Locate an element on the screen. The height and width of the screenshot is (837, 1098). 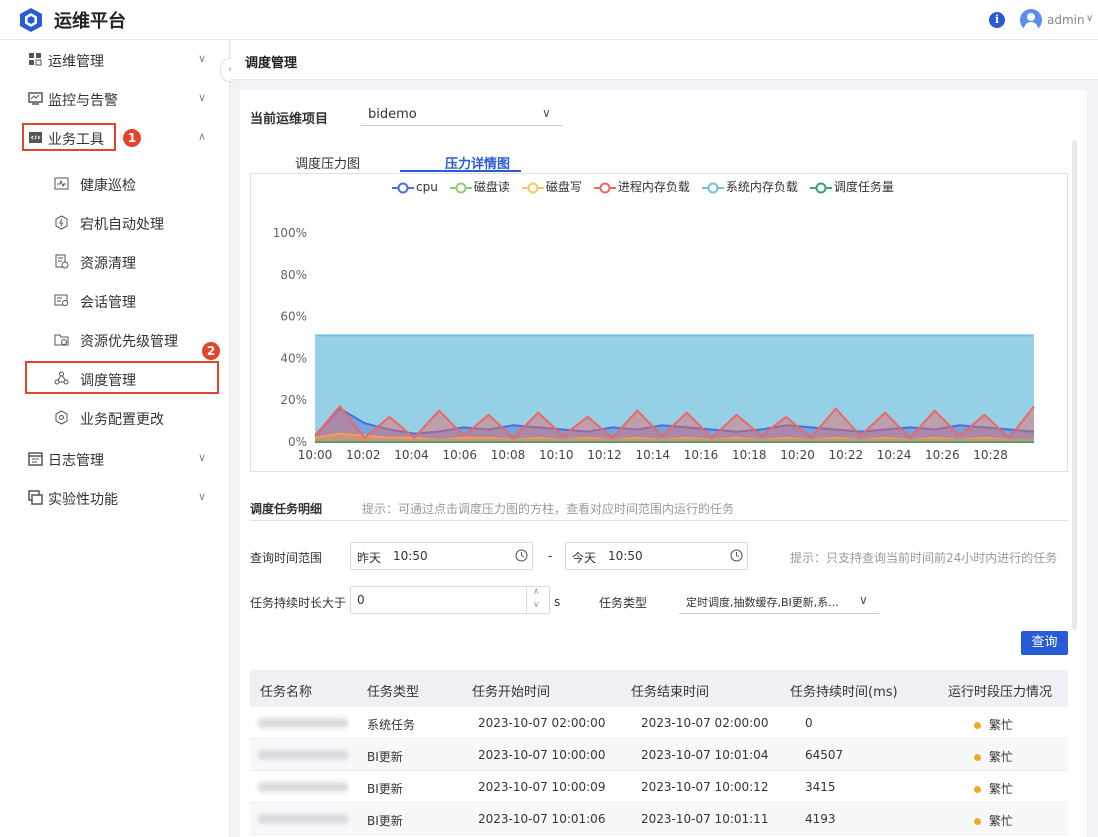
start-time-input: 昨天 10:50 is located at coordinates (441, 556).